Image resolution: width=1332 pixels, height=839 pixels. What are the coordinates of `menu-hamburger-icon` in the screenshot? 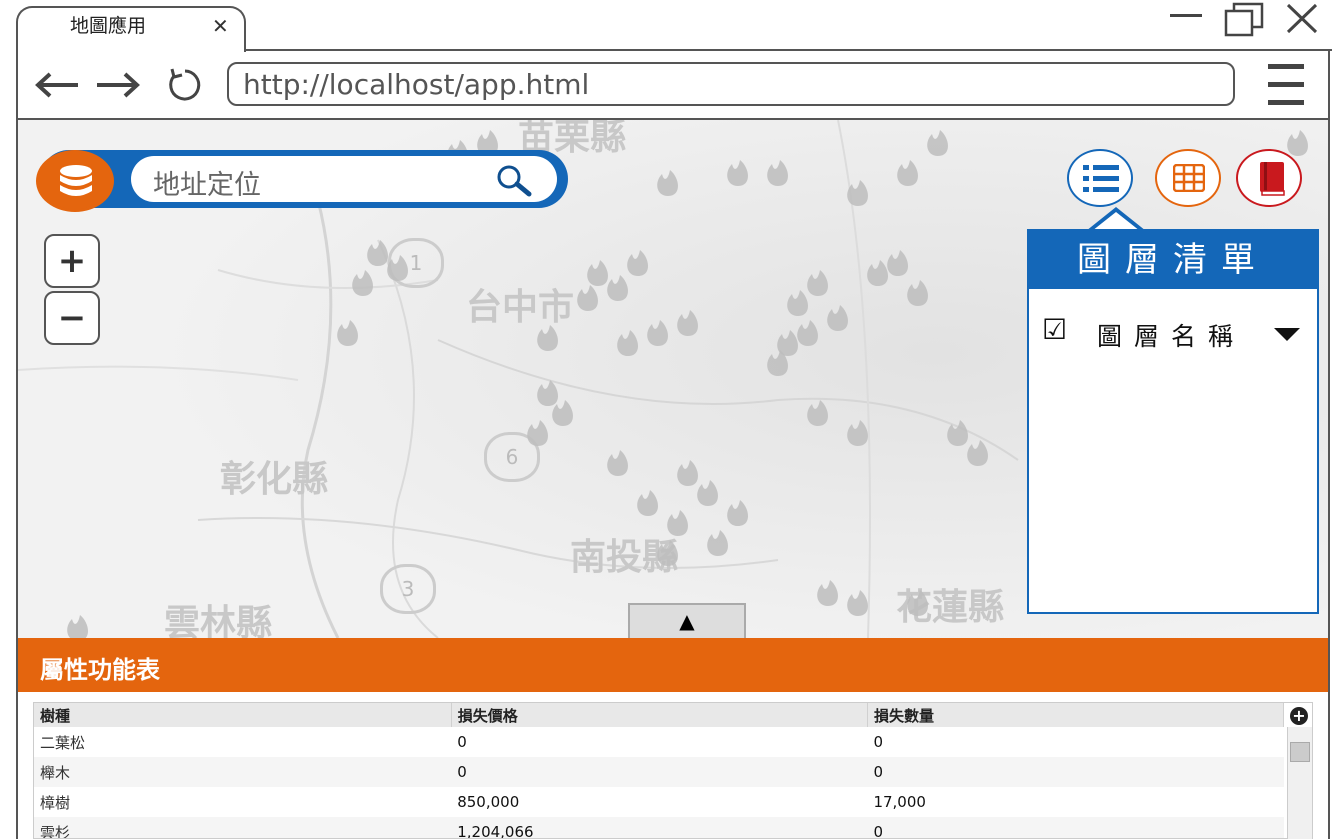 It's located at (1286, 85).